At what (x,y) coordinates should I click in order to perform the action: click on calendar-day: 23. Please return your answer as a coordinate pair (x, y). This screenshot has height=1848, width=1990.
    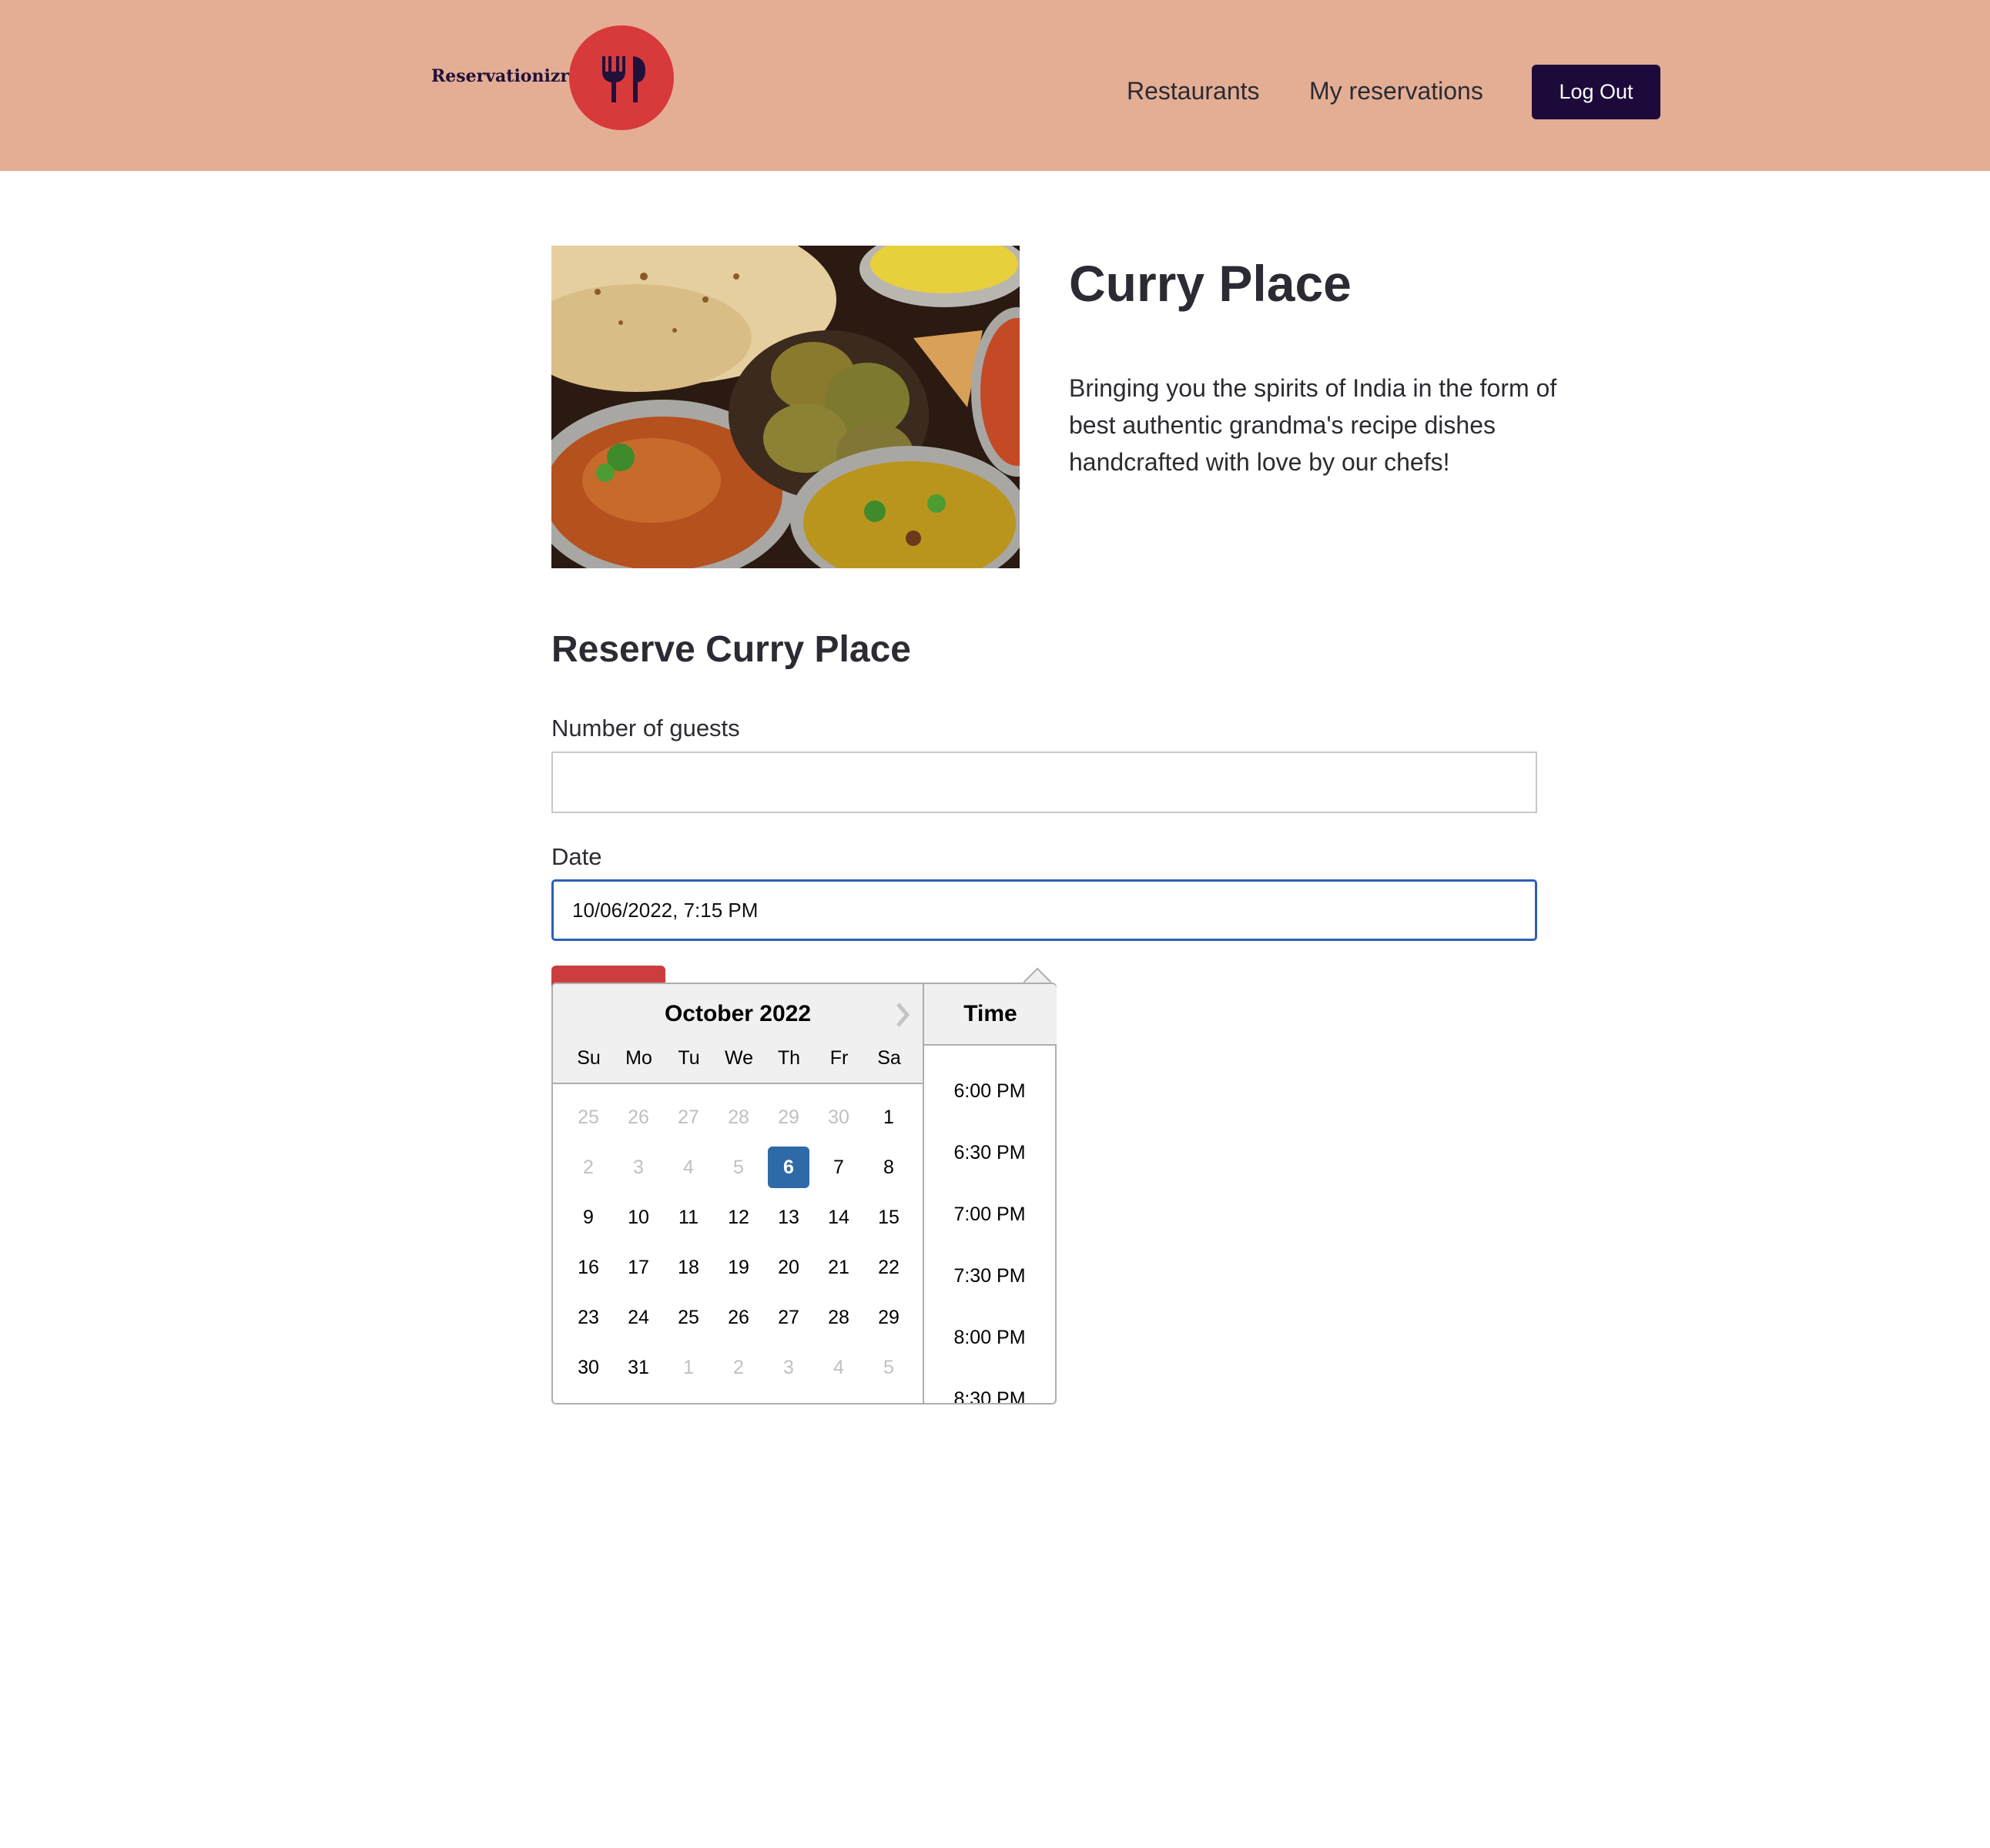
    Looking at the image, I should click on (588, 1317).